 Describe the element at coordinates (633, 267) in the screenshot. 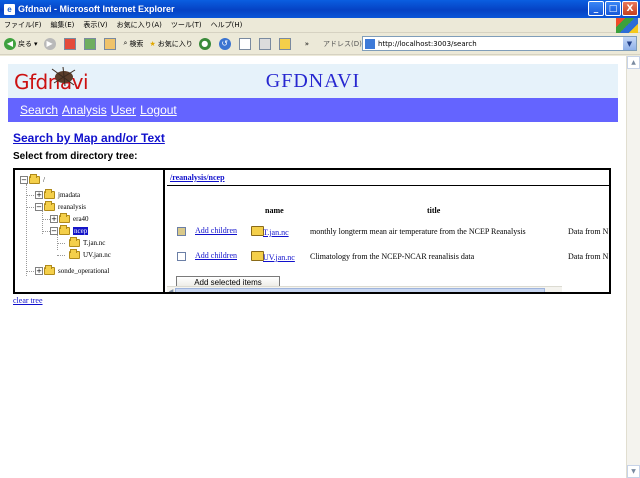

I see `vertical-scrollbar: ▲ ▼` at that location.